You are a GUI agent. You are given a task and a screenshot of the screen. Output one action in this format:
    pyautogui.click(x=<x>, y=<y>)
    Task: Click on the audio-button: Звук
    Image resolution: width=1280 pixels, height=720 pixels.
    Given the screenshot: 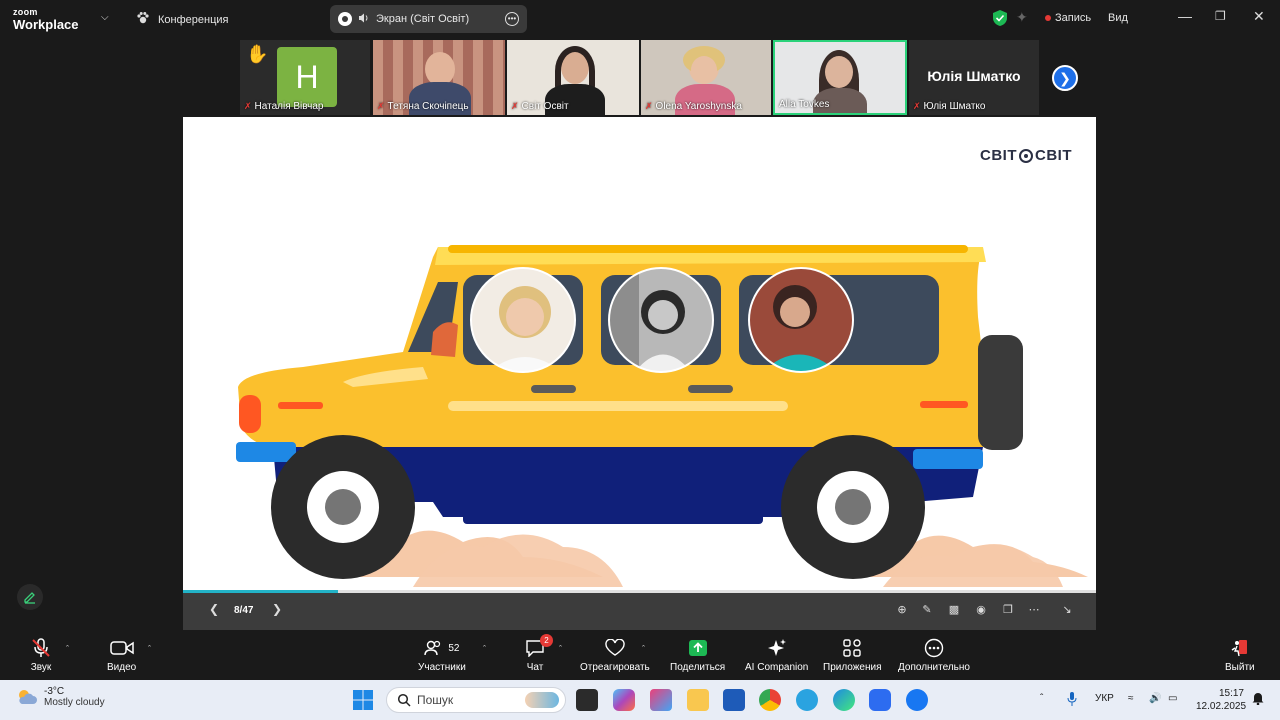 What is the action you would take?
    pyautogui.click(x=41, y=655)
    